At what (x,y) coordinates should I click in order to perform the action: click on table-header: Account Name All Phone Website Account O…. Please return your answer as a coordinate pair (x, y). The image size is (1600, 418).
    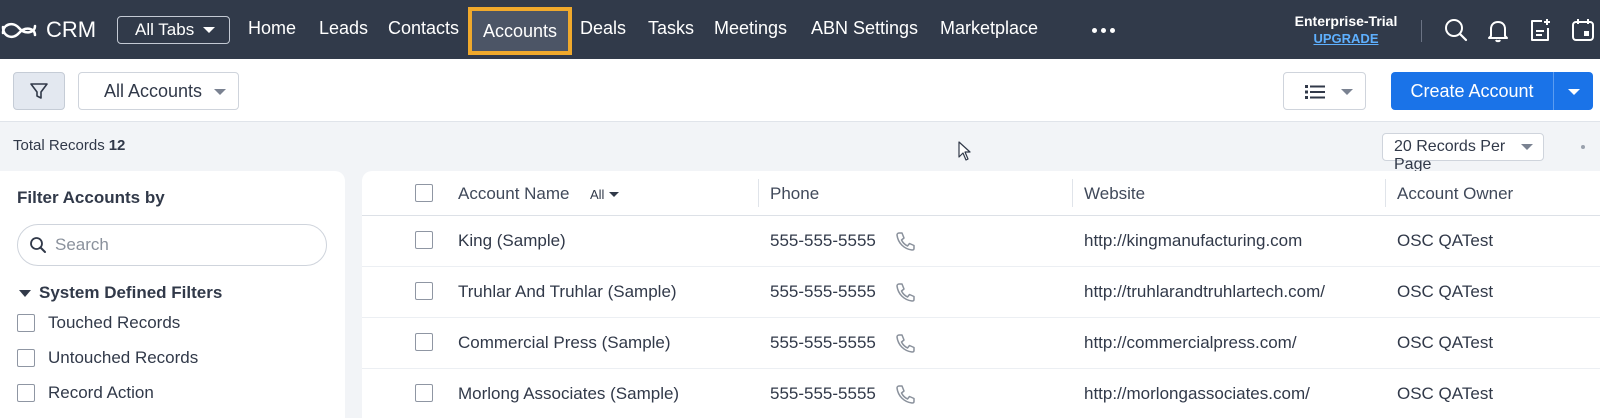
    Looking at the image, I should click on (981, 193).